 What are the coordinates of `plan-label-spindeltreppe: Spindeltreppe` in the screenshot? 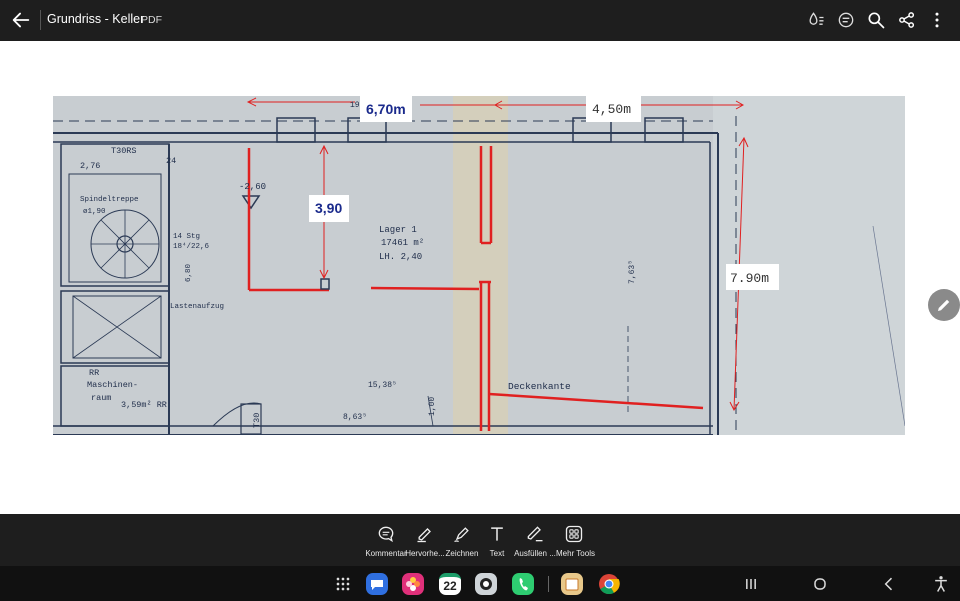 It's located at (109, 200).